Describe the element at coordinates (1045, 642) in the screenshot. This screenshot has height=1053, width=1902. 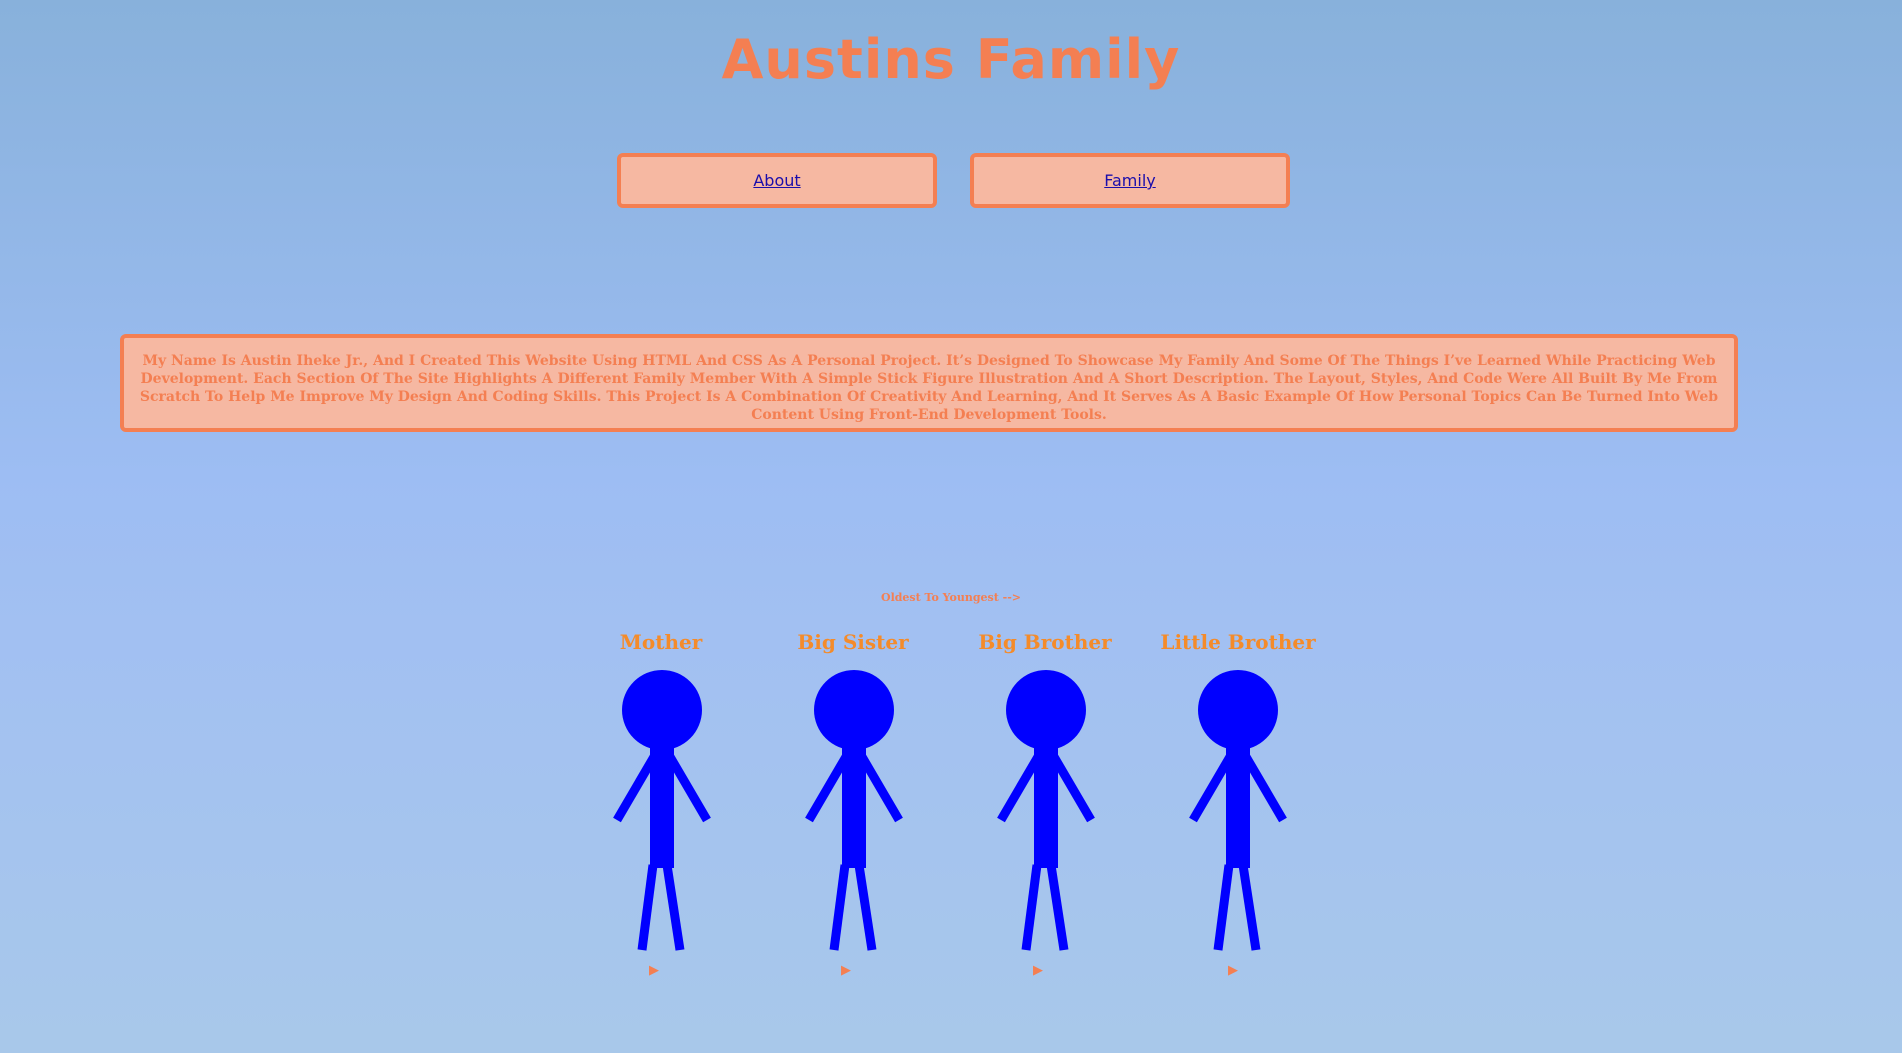
I see `member-name: Big Brother` at that location.